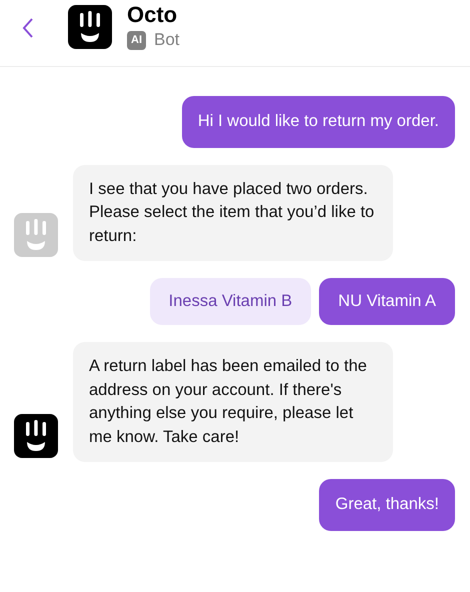  What do you see at coordinates (233, 402) in the screenshot?
I see `bot-message: A return label has been emailed to the address on your account. If there's anything else you require, please let me know. Take care!` at bounding box center [233, 402].